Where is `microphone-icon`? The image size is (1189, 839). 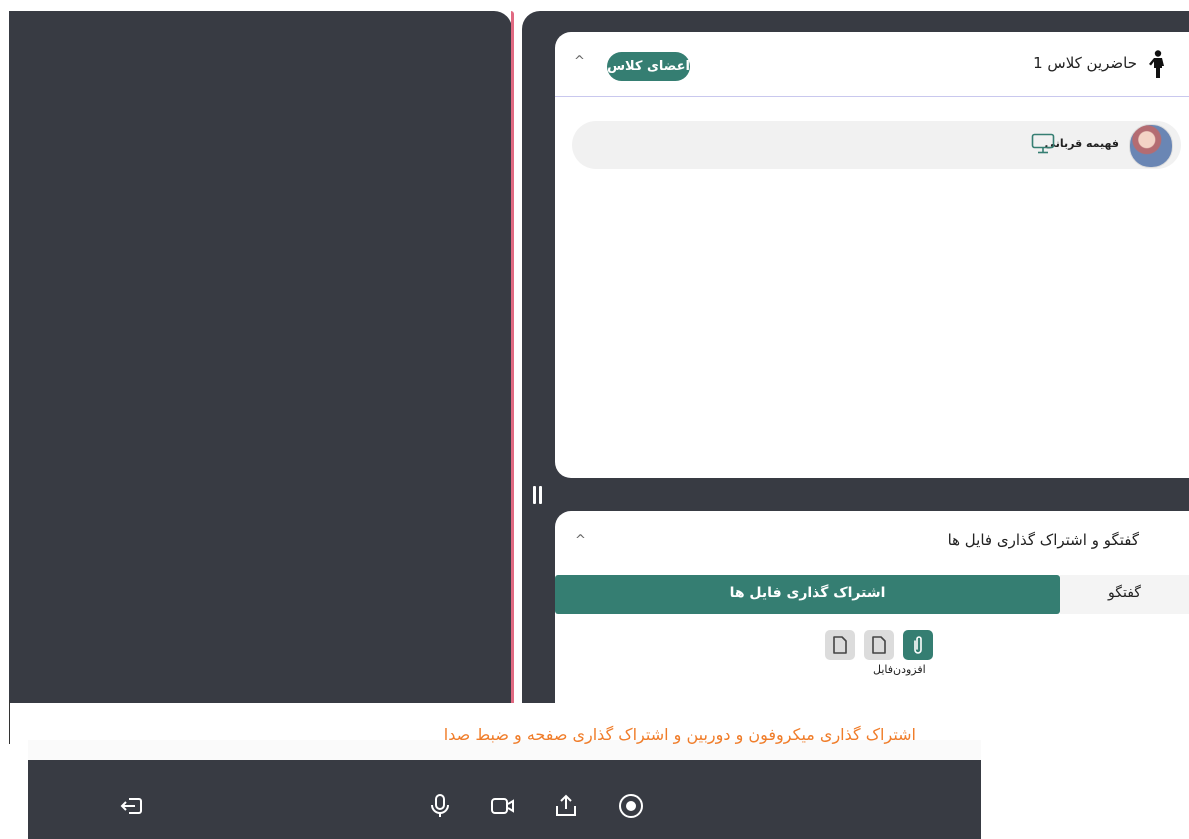
microphone-icon is located at coordinates (440, 805).